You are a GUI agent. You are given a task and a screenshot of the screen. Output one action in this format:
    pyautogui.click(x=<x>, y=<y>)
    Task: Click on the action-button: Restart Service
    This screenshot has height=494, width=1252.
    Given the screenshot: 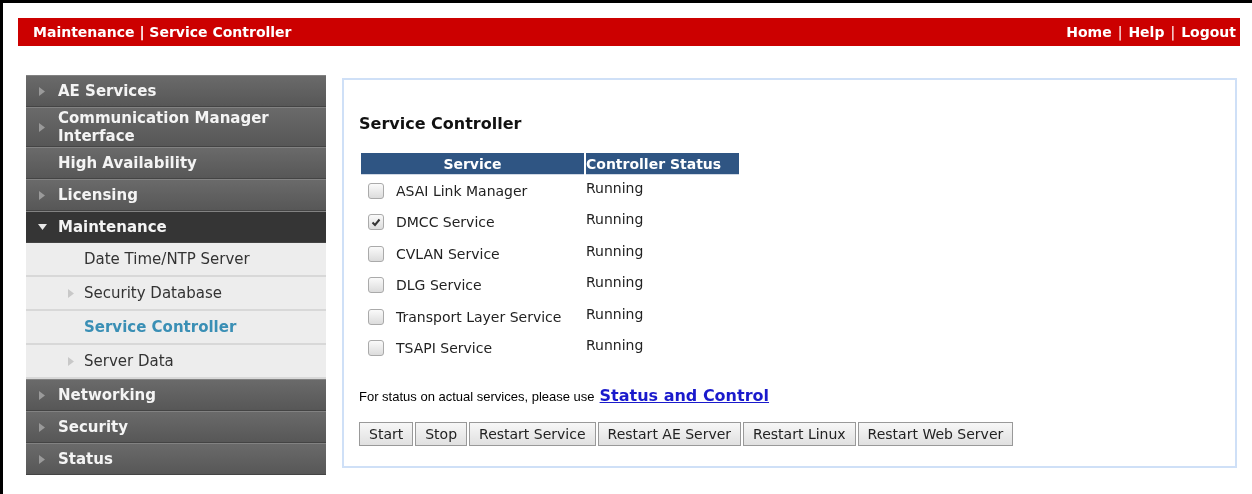 What is the action you would take?
    pyautogui.click(x=532, y=434)
    